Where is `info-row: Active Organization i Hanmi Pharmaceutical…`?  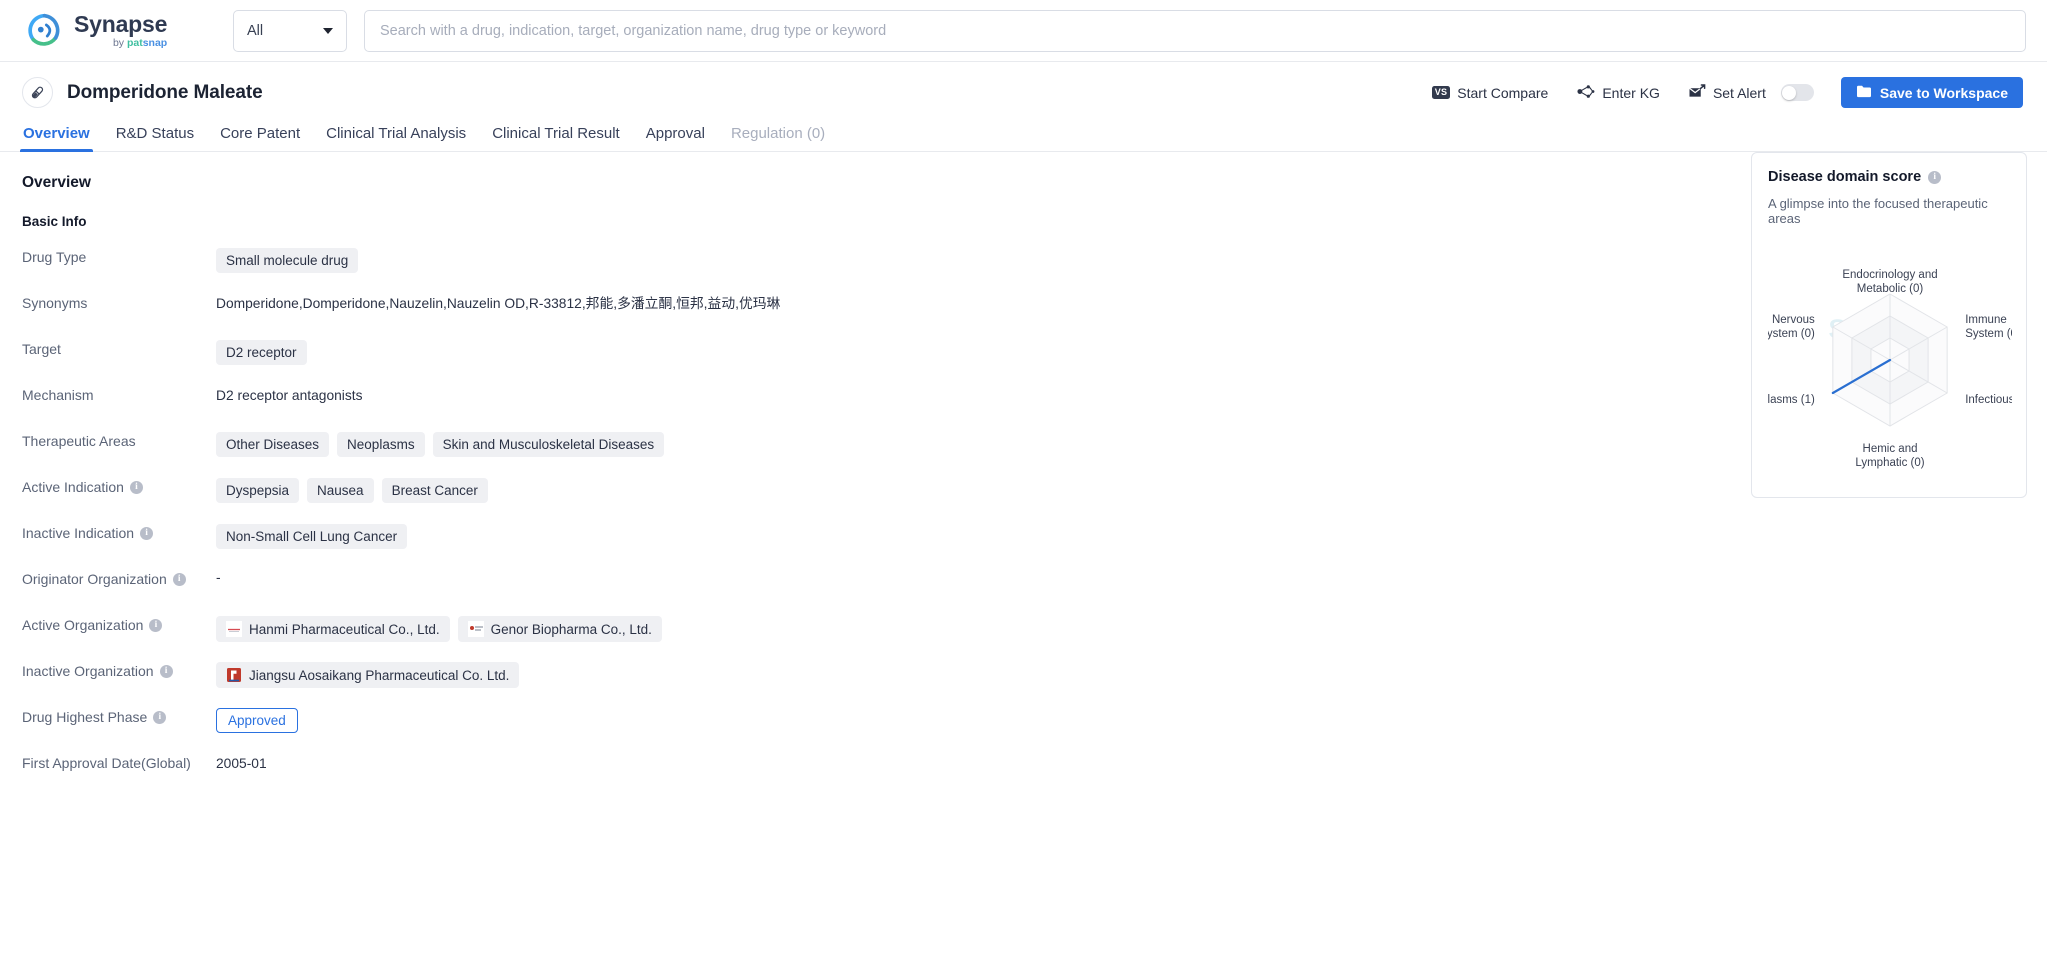 info-row: Active Organization i Hanmi Pharmaceutical… is located at coordinates (652, 638).